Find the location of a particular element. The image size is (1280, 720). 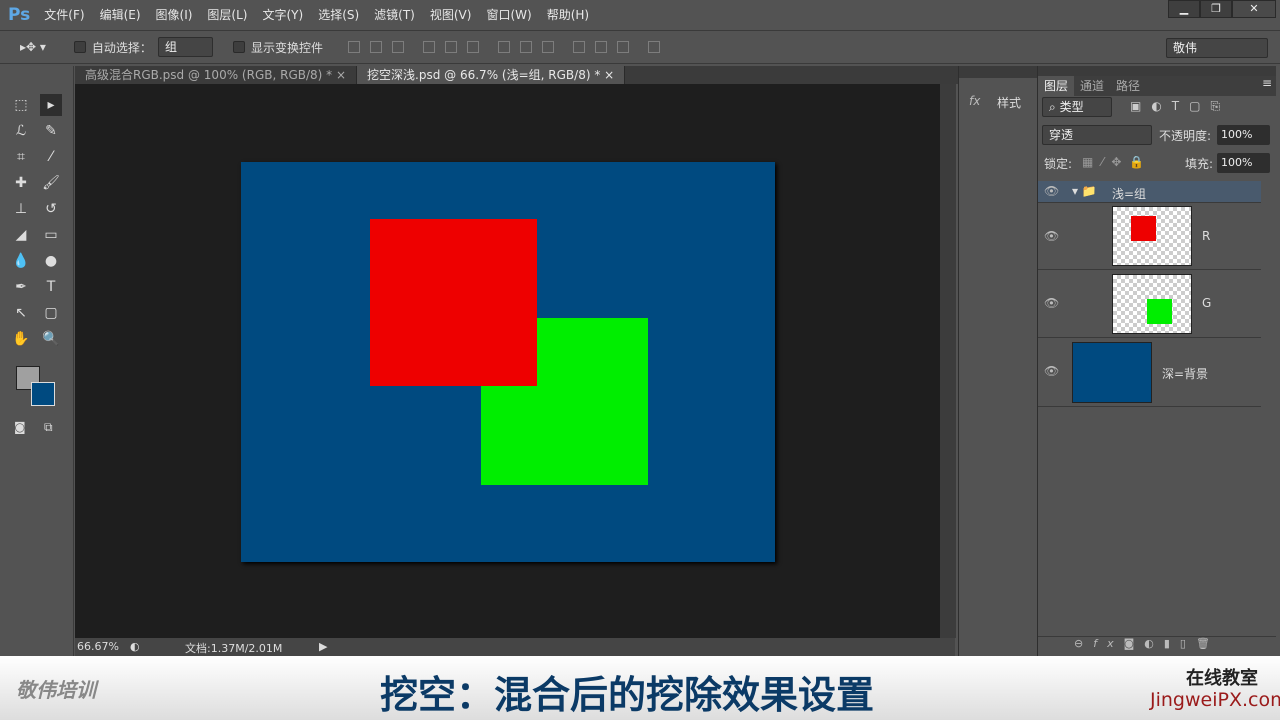

type-tool-icon: T is located at coordinates (51, 287).